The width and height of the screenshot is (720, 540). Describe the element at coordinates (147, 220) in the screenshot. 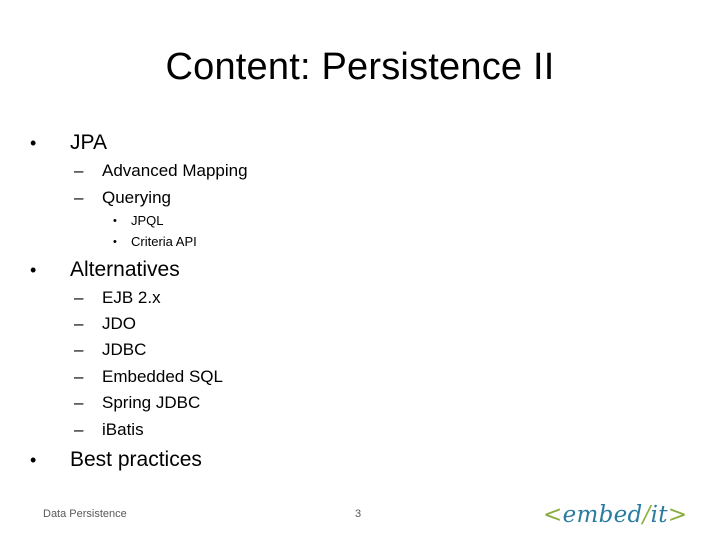

I see `sub-sub-bullet-label: JPQL` at that location.